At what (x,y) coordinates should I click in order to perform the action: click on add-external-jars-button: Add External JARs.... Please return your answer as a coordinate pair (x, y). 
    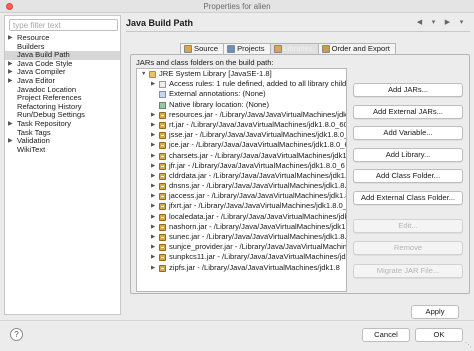
    Looking at the image, I should click on (408, 112).